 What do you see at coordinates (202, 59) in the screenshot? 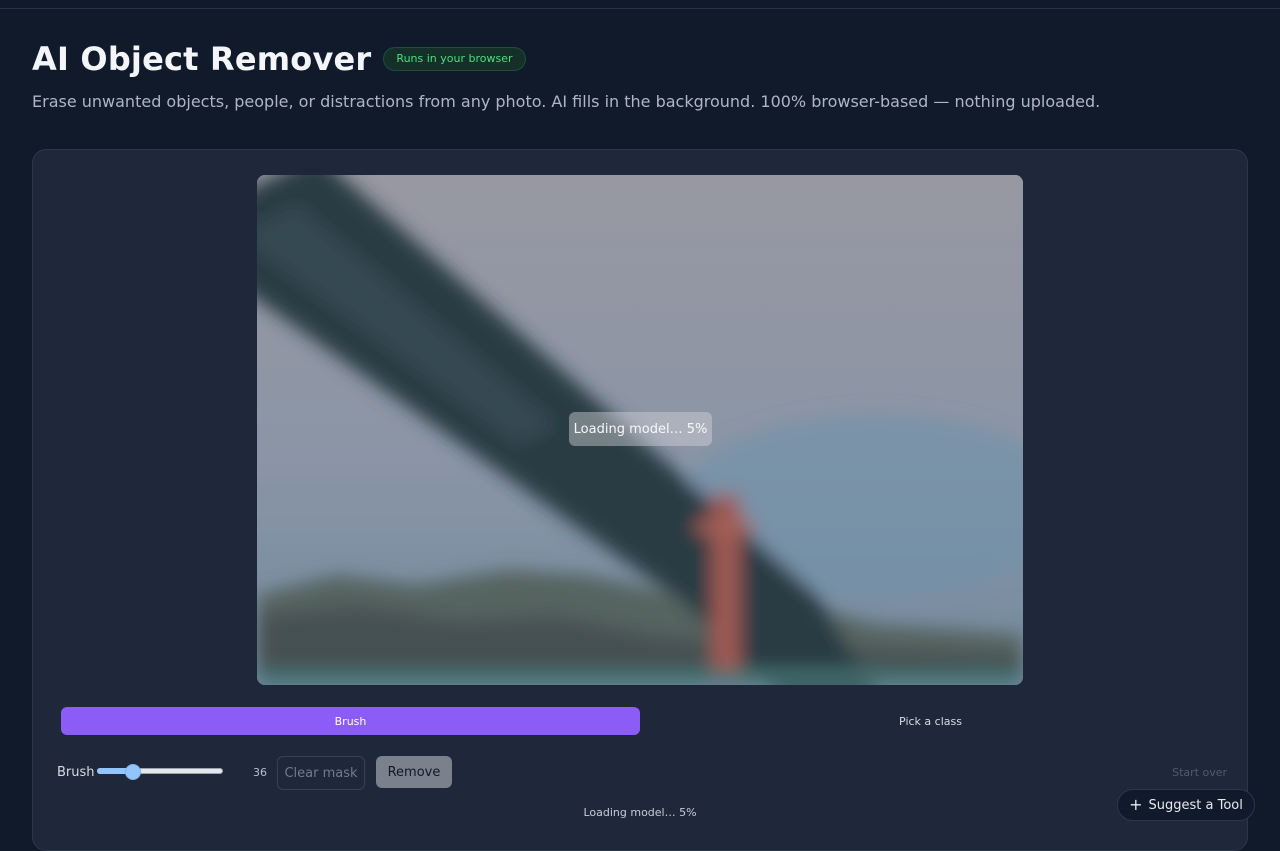
I see `page-title: AI Object Remover` at bounding box center [202, 59].